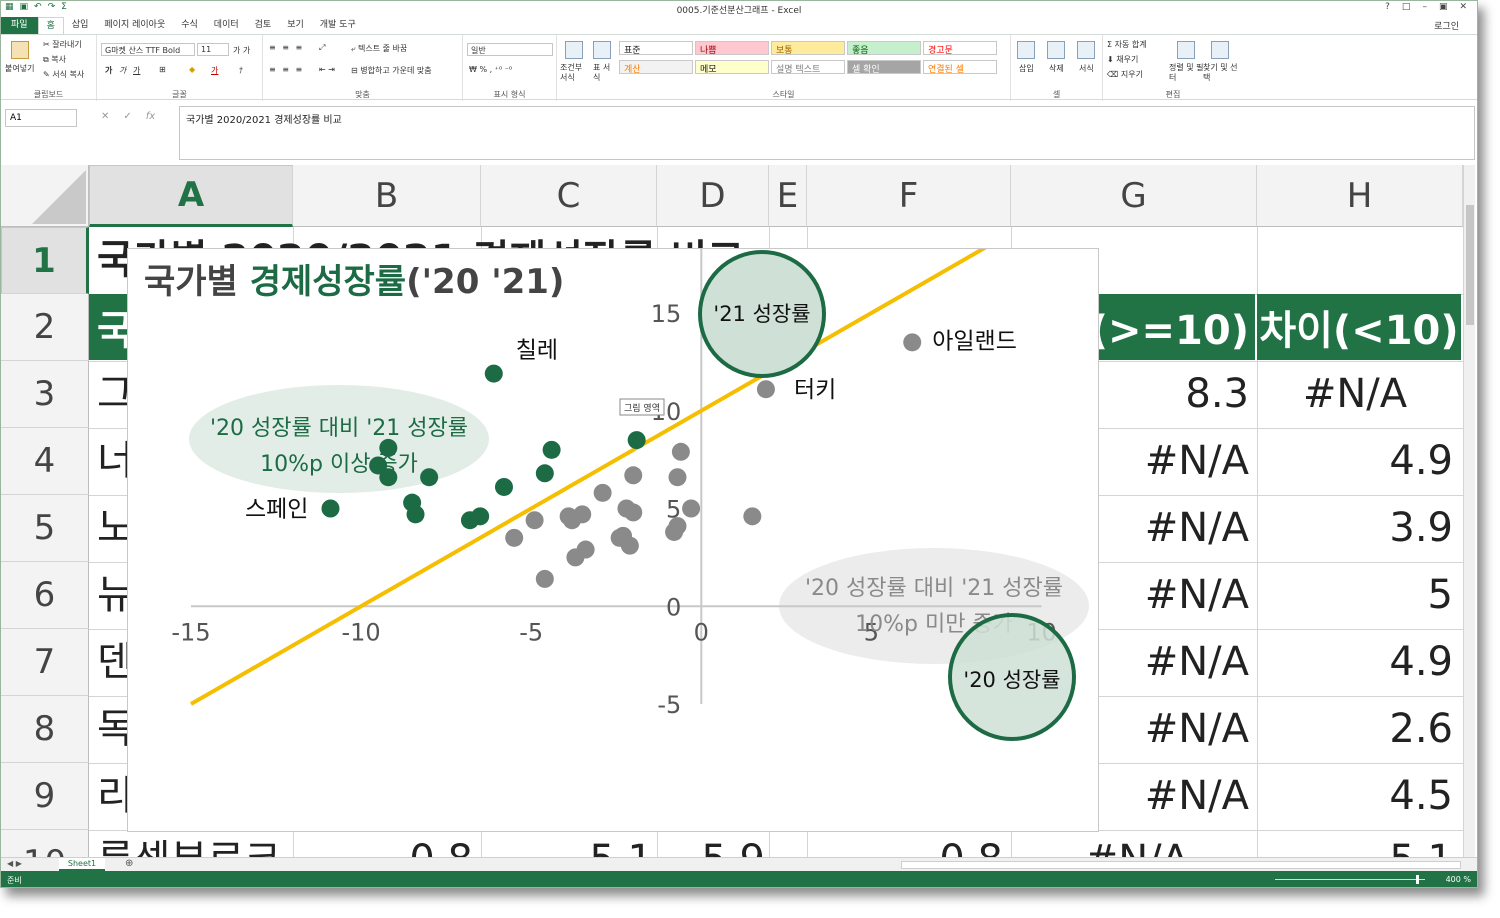 The image size is (1500, 918). I want to click on confirm-icon: ✓, so click(127, 116).